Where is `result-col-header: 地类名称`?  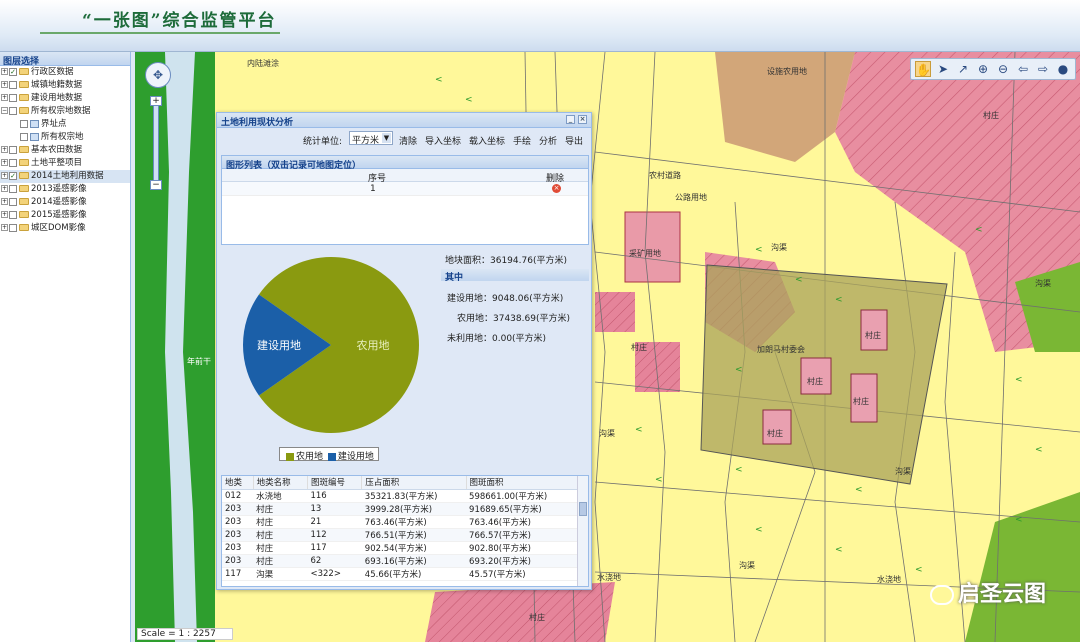 result-col-header: 地类名称 is located at coordinates (280, 483).